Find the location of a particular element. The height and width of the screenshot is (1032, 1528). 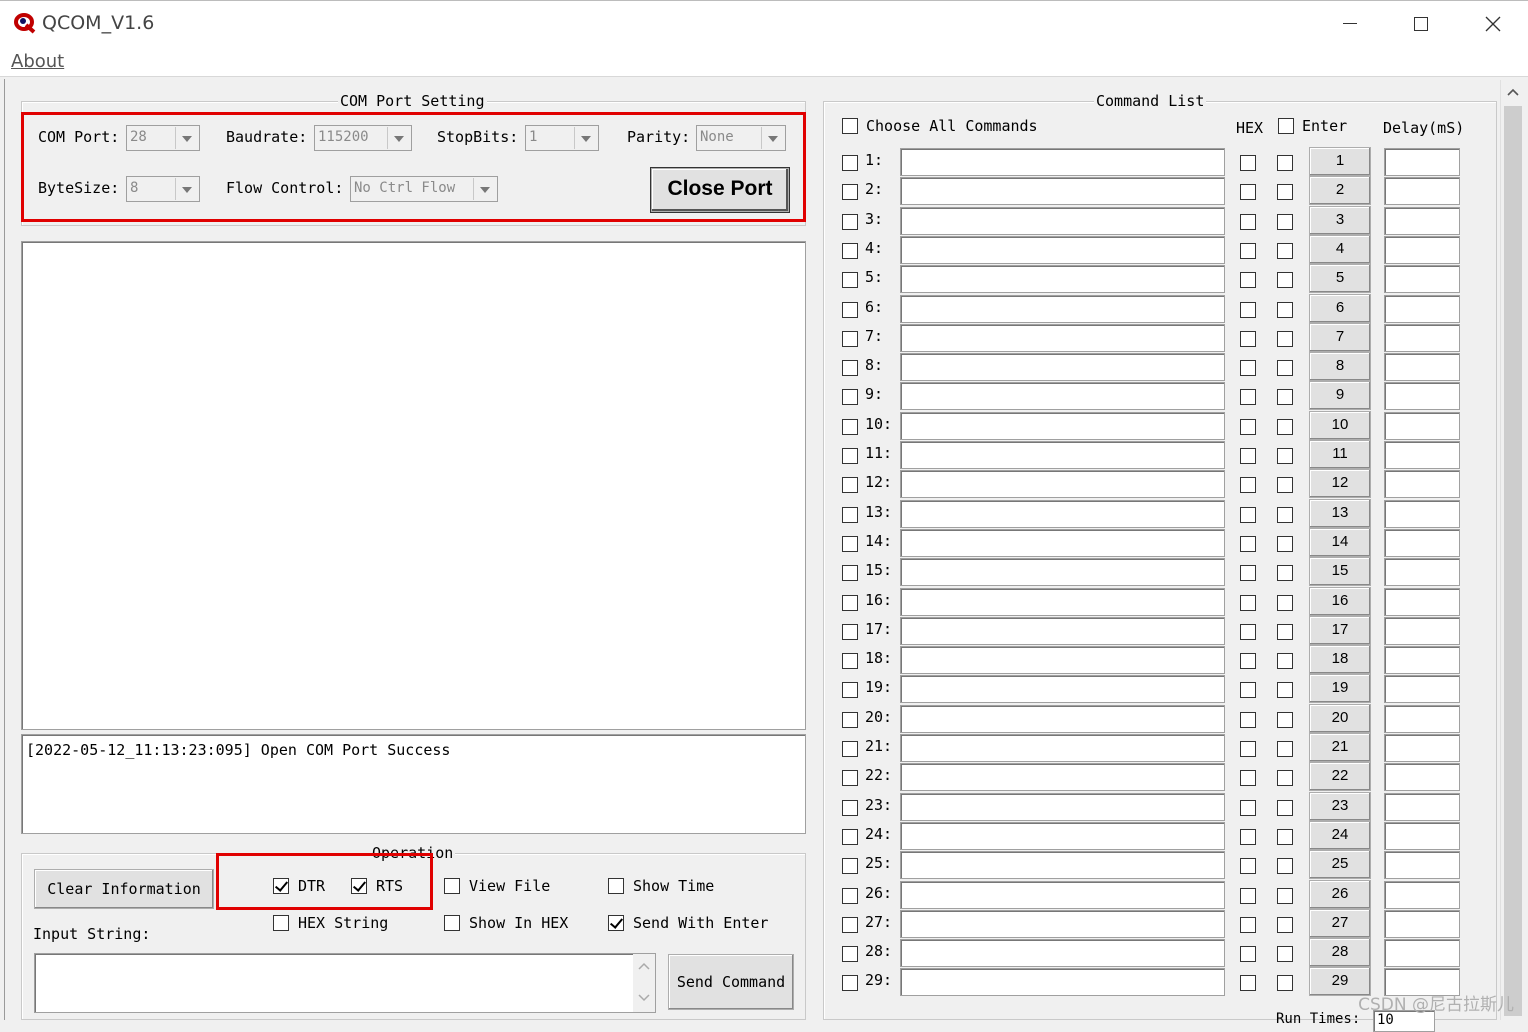

command-send-button: 4 is located at coordinates (1340, 249).